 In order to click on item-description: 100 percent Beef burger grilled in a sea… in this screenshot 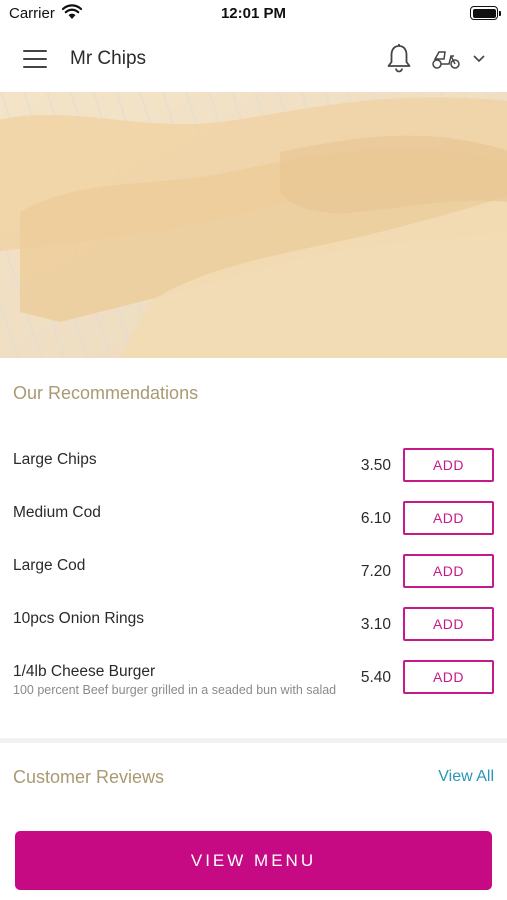, I will do `click(175, 690)`.